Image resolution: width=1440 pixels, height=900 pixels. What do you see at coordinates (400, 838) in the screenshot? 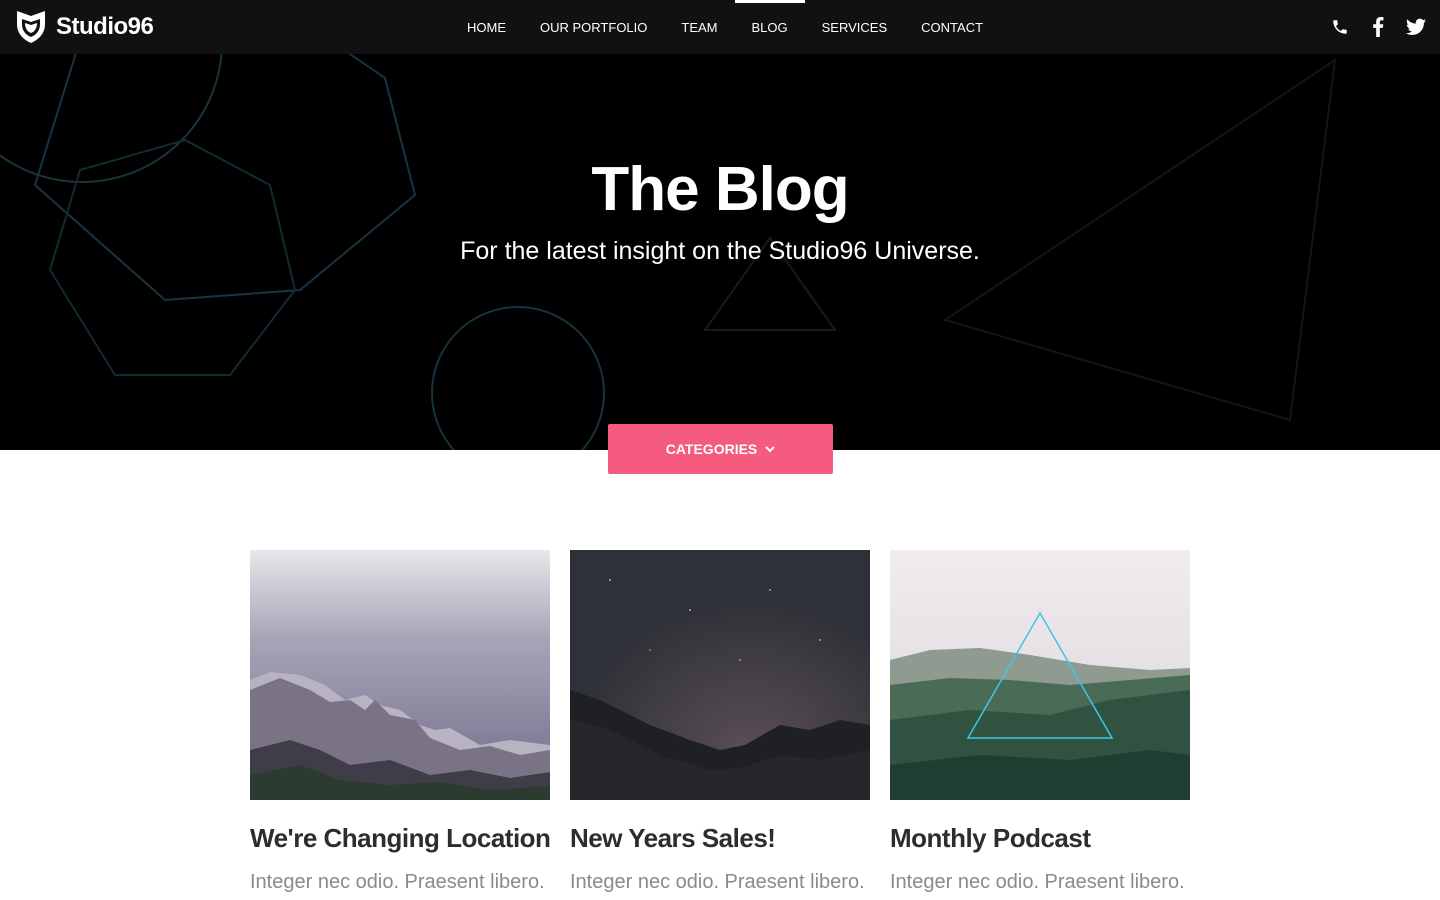
I see `post-title: We're Changing Location` at bounding box center [400, 838].